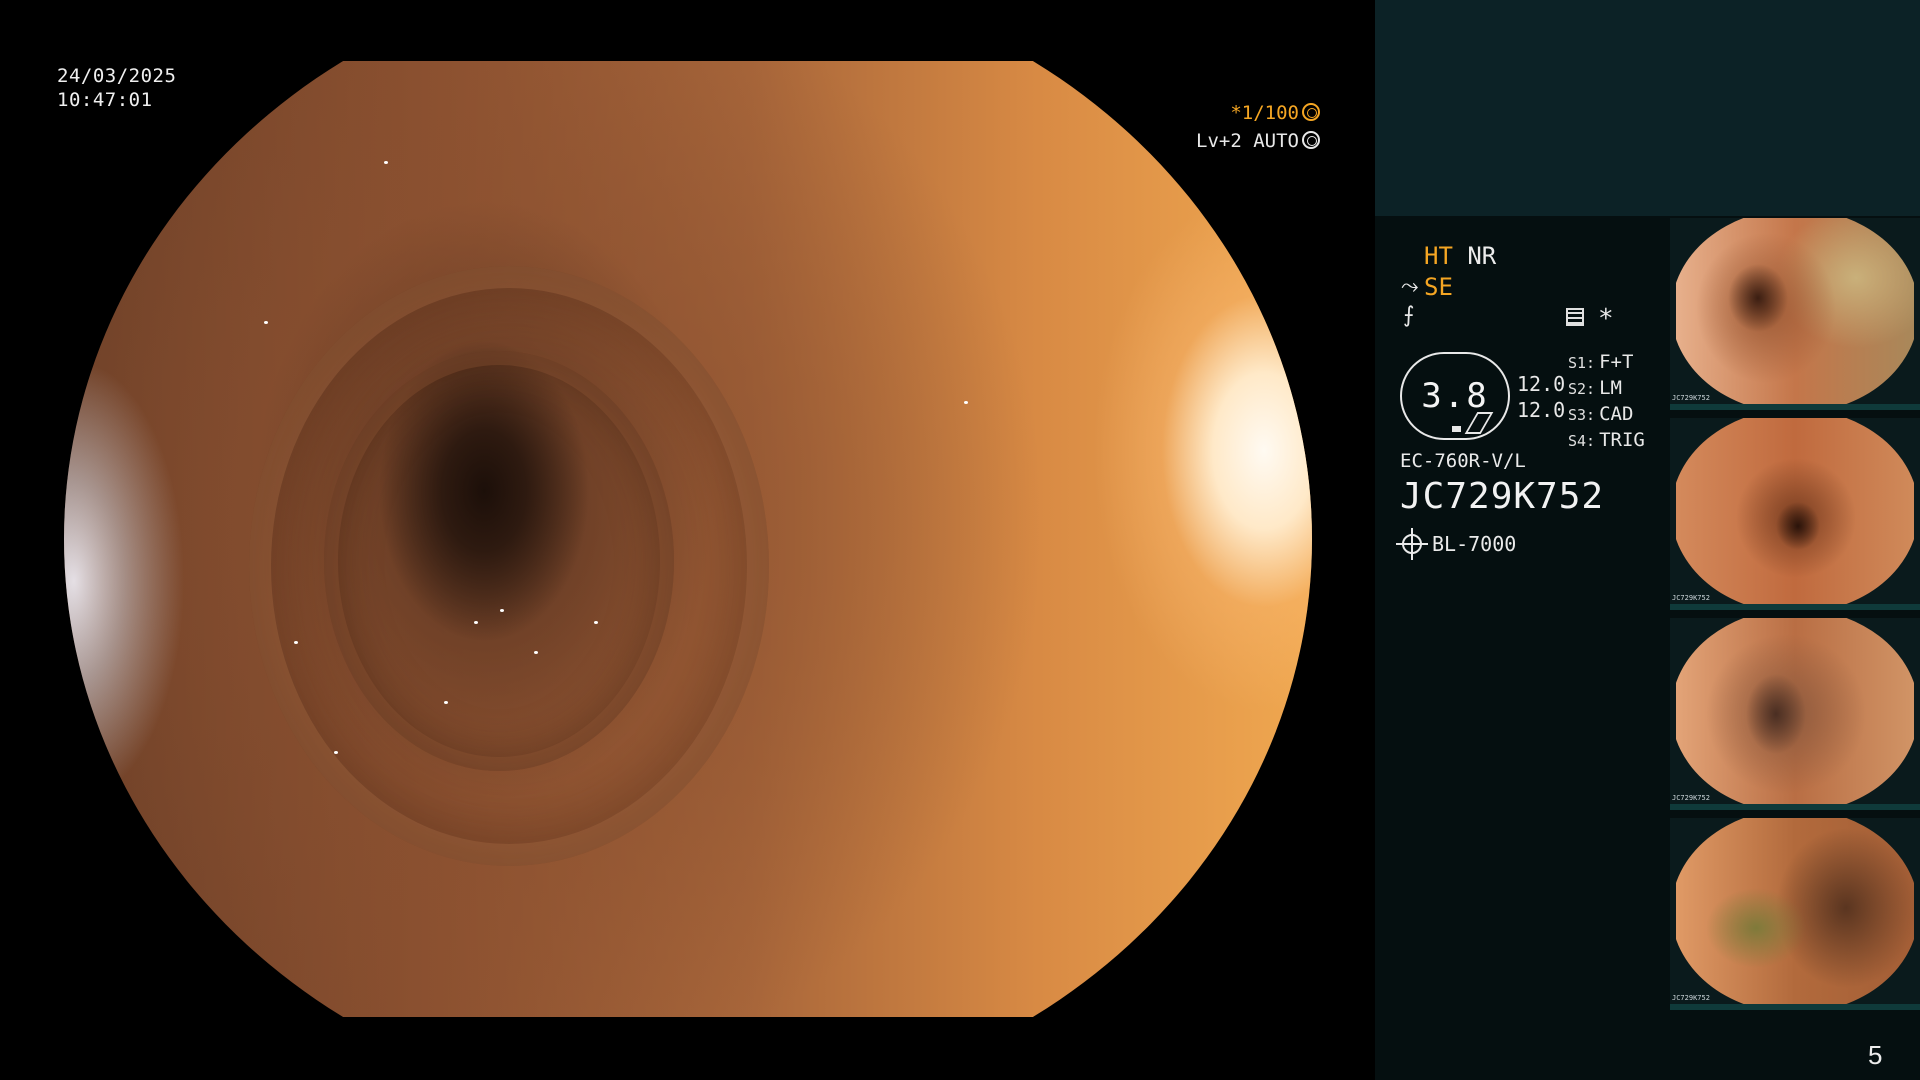 Image resolution: width=1920 pixels, height=1080 pixels. I want to click on thumbnail-4: JC729K752, so click(1795, 914).